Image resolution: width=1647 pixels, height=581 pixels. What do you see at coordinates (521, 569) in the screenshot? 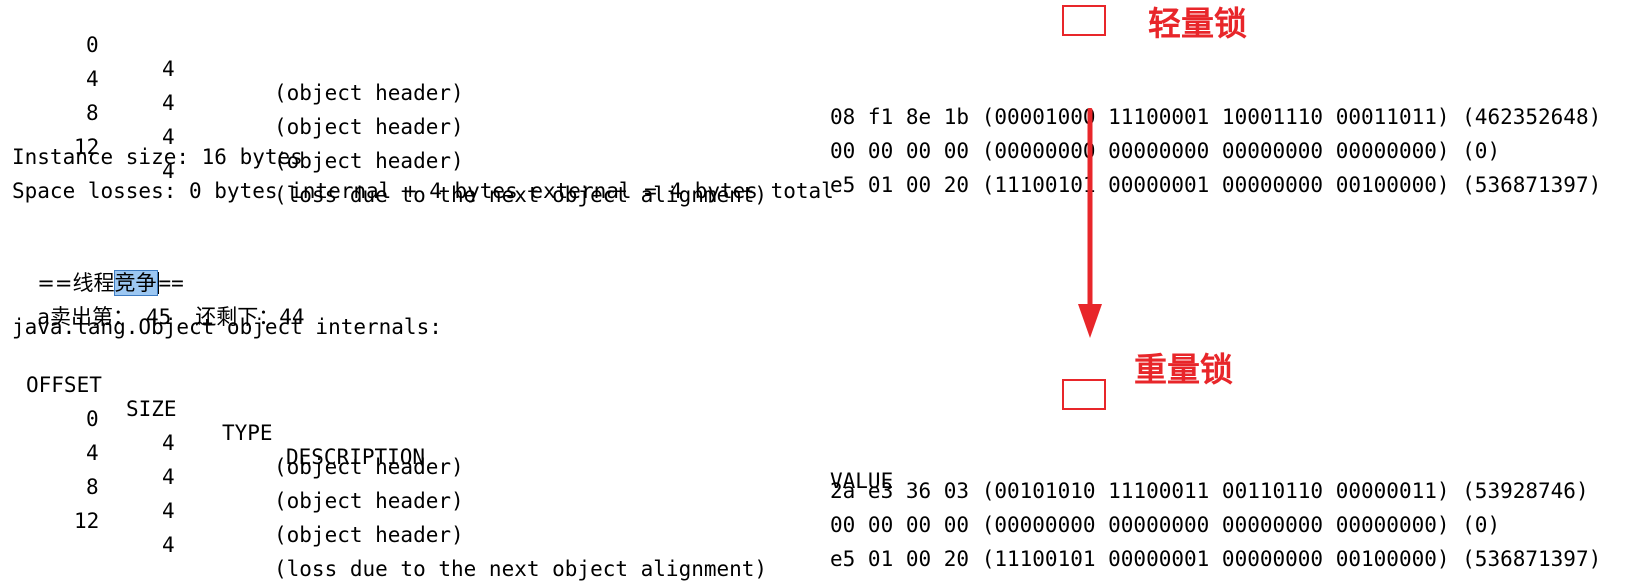
I see `description-cell: (loss due to the next object alignment)` at bounding box center [521, 569].